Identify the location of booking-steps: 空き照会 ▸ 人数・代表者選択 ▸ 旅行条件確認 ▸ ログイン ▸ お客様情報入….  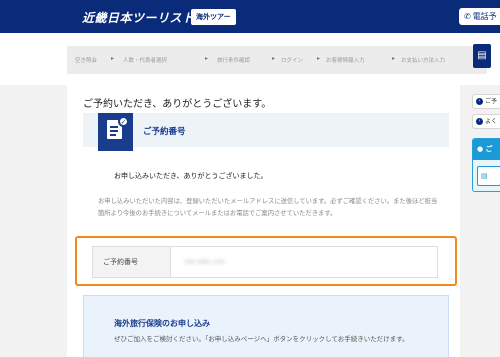
(277, 60).